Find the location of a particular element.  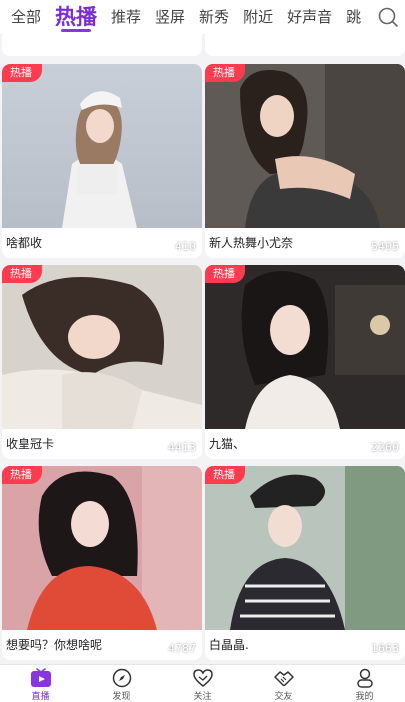

live-room-card: 热播 2260 九猫、 is located at coordinates (305, 362).